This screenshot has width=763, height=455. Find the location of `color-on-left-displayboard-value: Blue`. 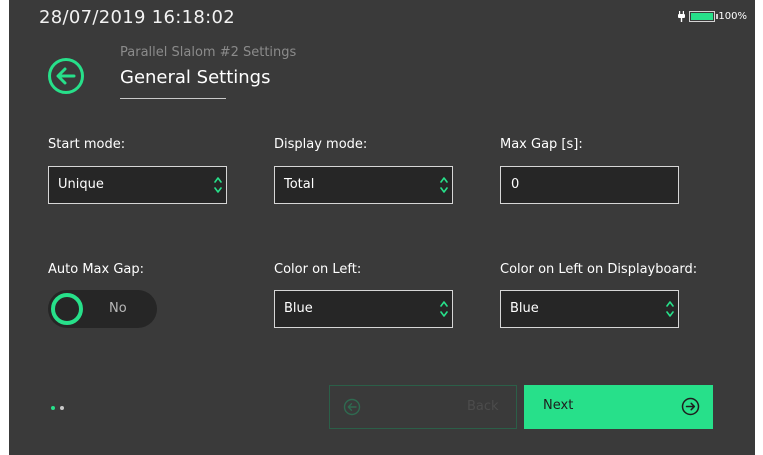

color-on-left-displayboard-value: Blue is located at coordinates (524, 308).